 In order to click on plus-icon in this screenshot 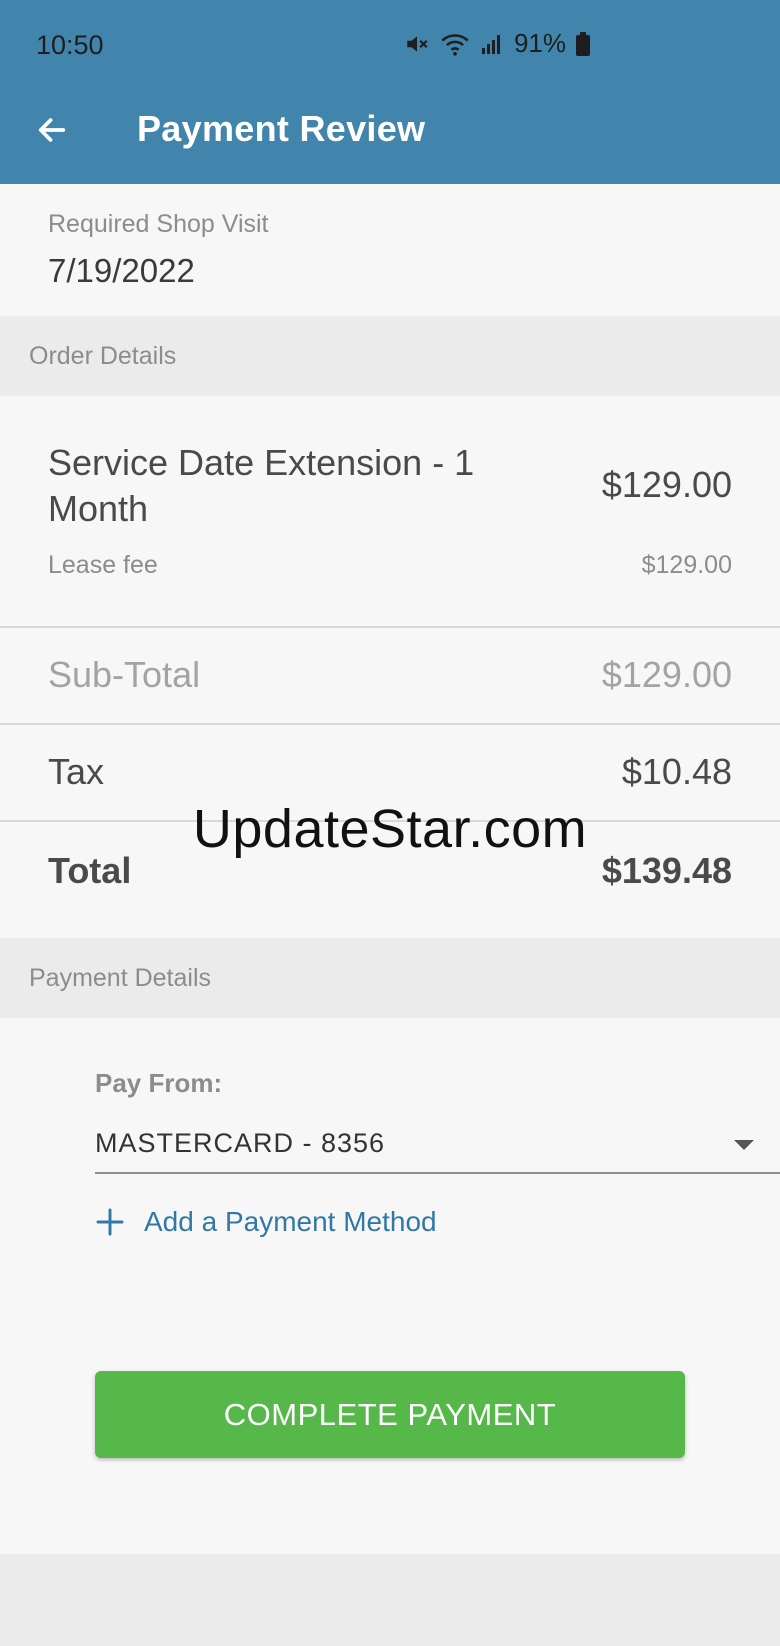, I will do `click(110, 1222)`.